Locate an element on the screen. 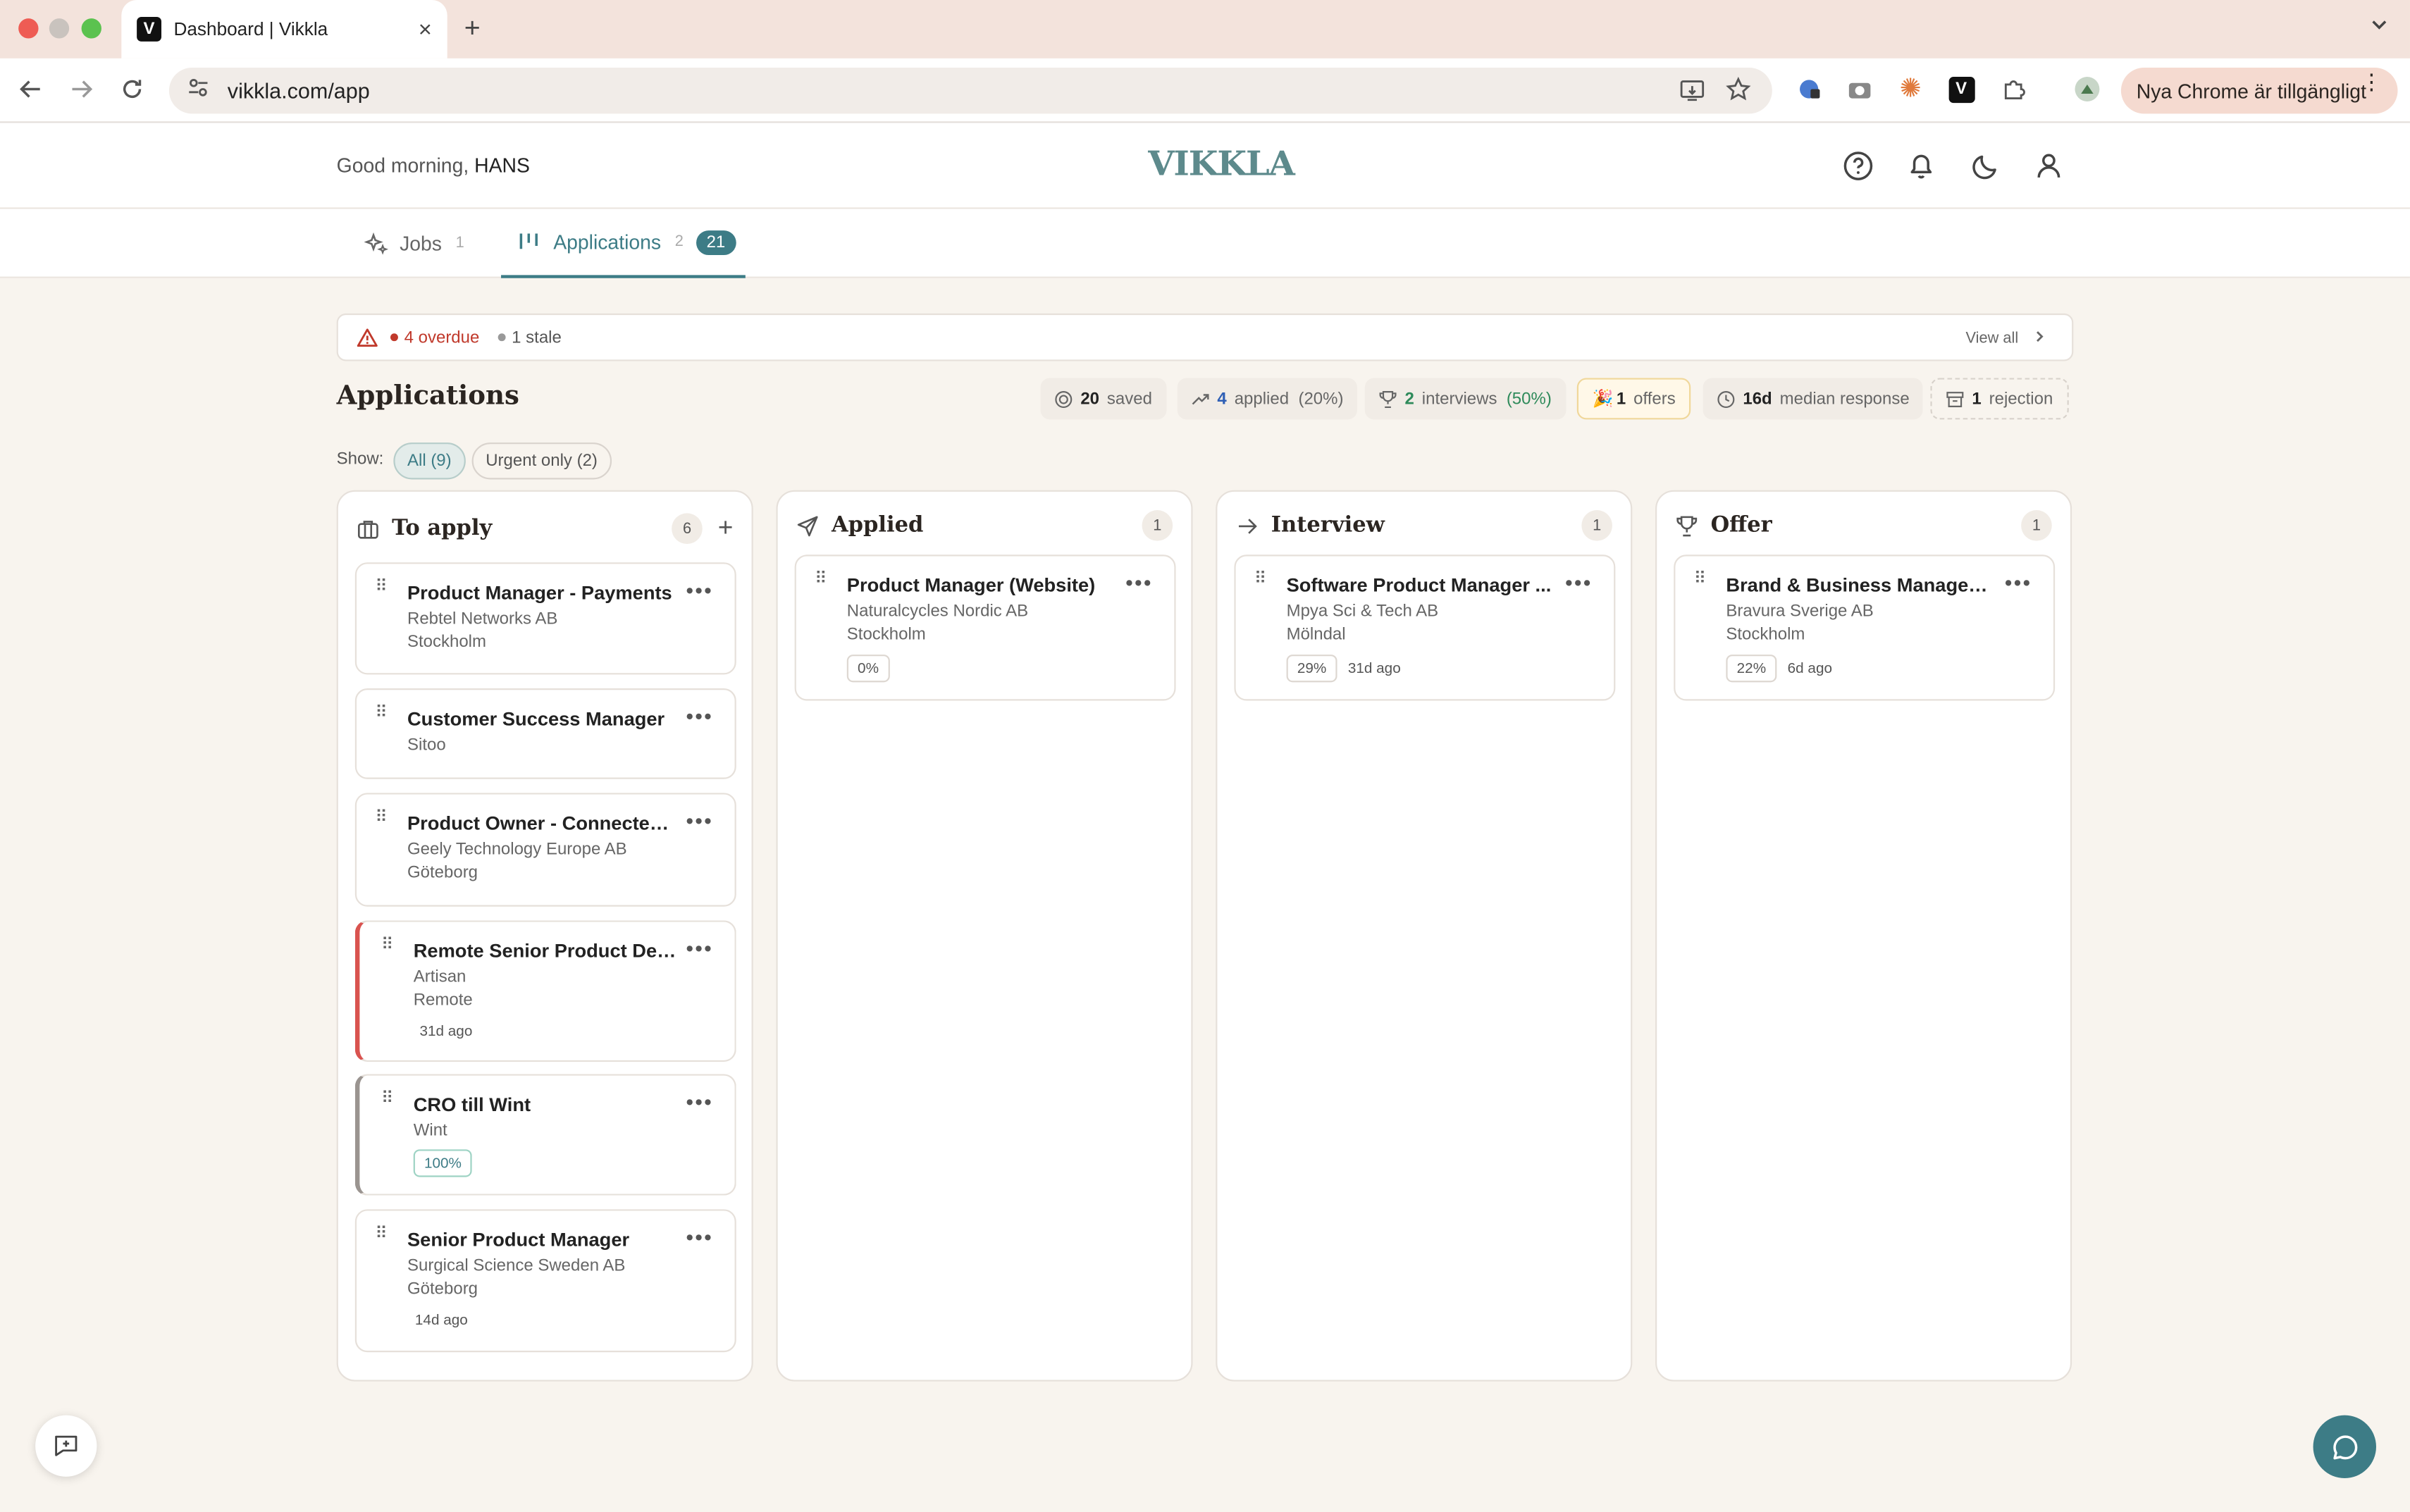 This screenshot has height=1512, width=2410. chat-bubble-icon is located at coordinates (2345, 1446).